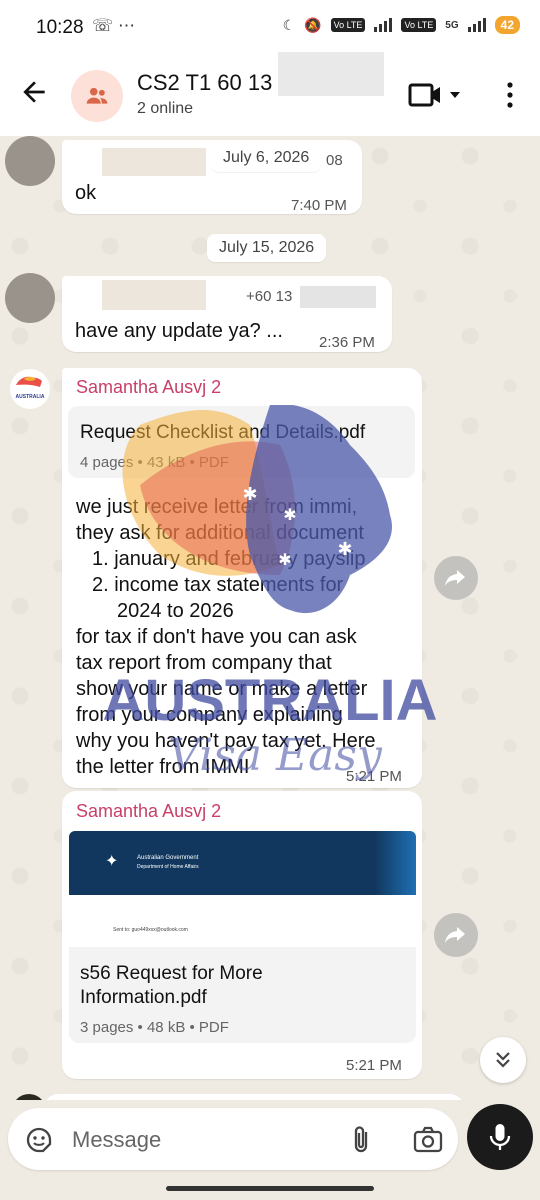 The image size is (540, 1200). What do you see at coordinates (313, 24) in the screenshot?
I see `muted-bell-icon: 🔕` at bounding box center [313, 24].